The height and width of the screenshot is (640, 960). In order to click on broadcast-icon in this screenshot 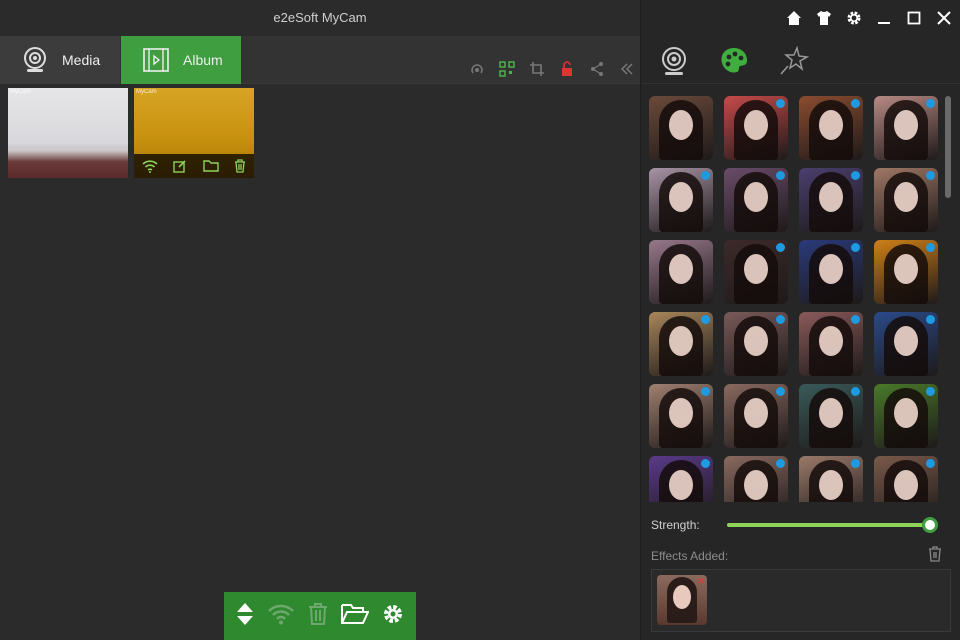, I will do `click(477, 69)`.